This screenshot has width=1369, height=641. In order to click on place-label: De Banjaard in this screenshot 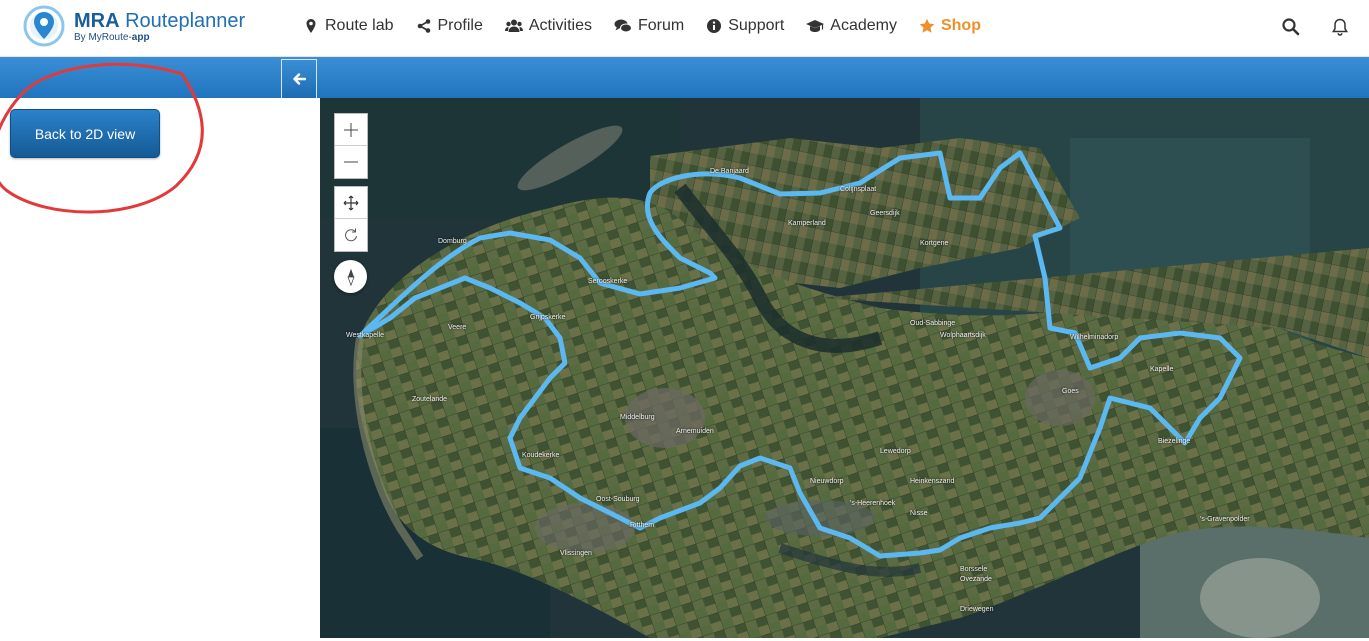, I will do `click(729, 171)`.